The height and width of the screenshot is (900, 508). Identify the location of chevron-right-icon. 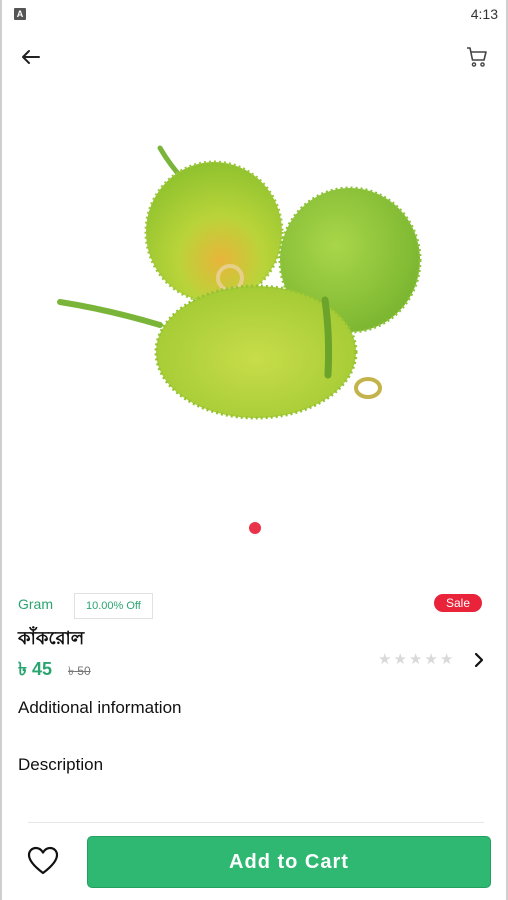
(479, 660).